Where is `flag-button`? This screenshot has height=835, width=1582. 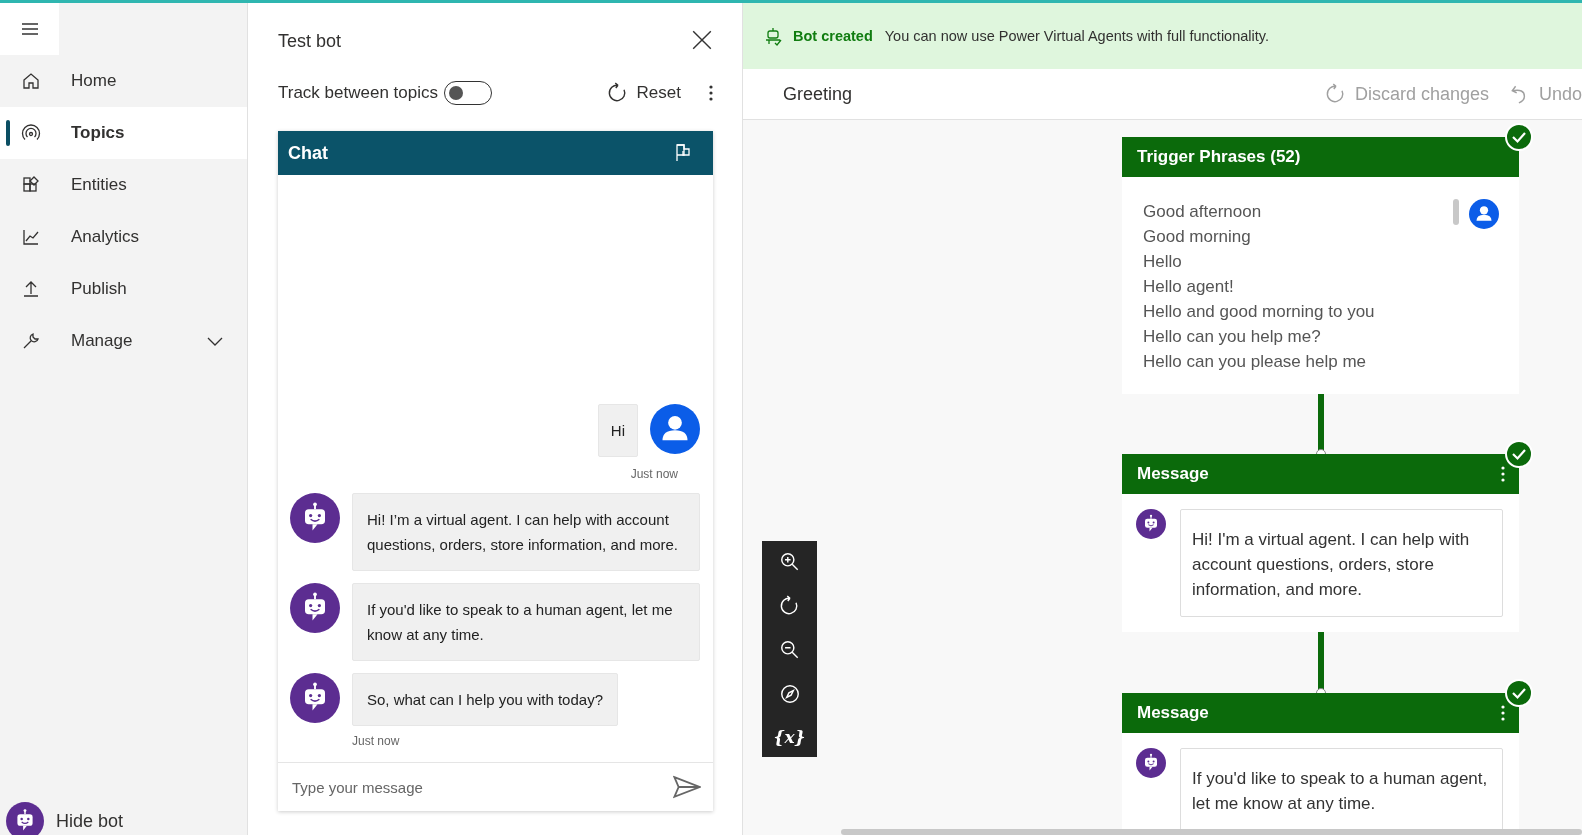 flag-button is located at coordinates (683, 153).